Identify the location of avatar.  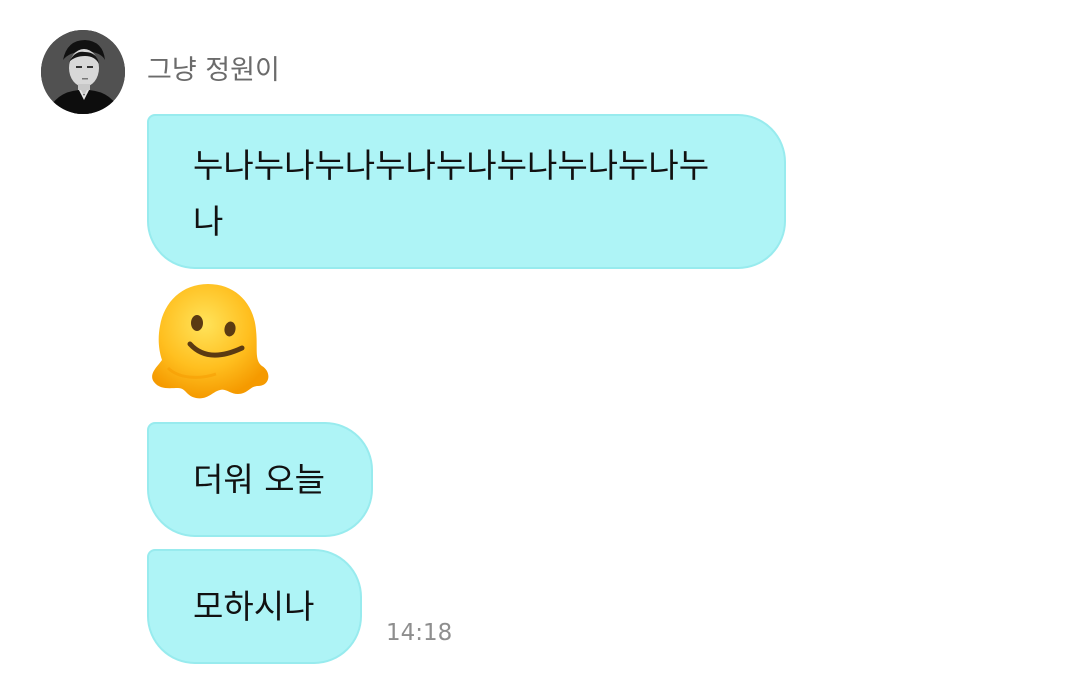
(83, 72).